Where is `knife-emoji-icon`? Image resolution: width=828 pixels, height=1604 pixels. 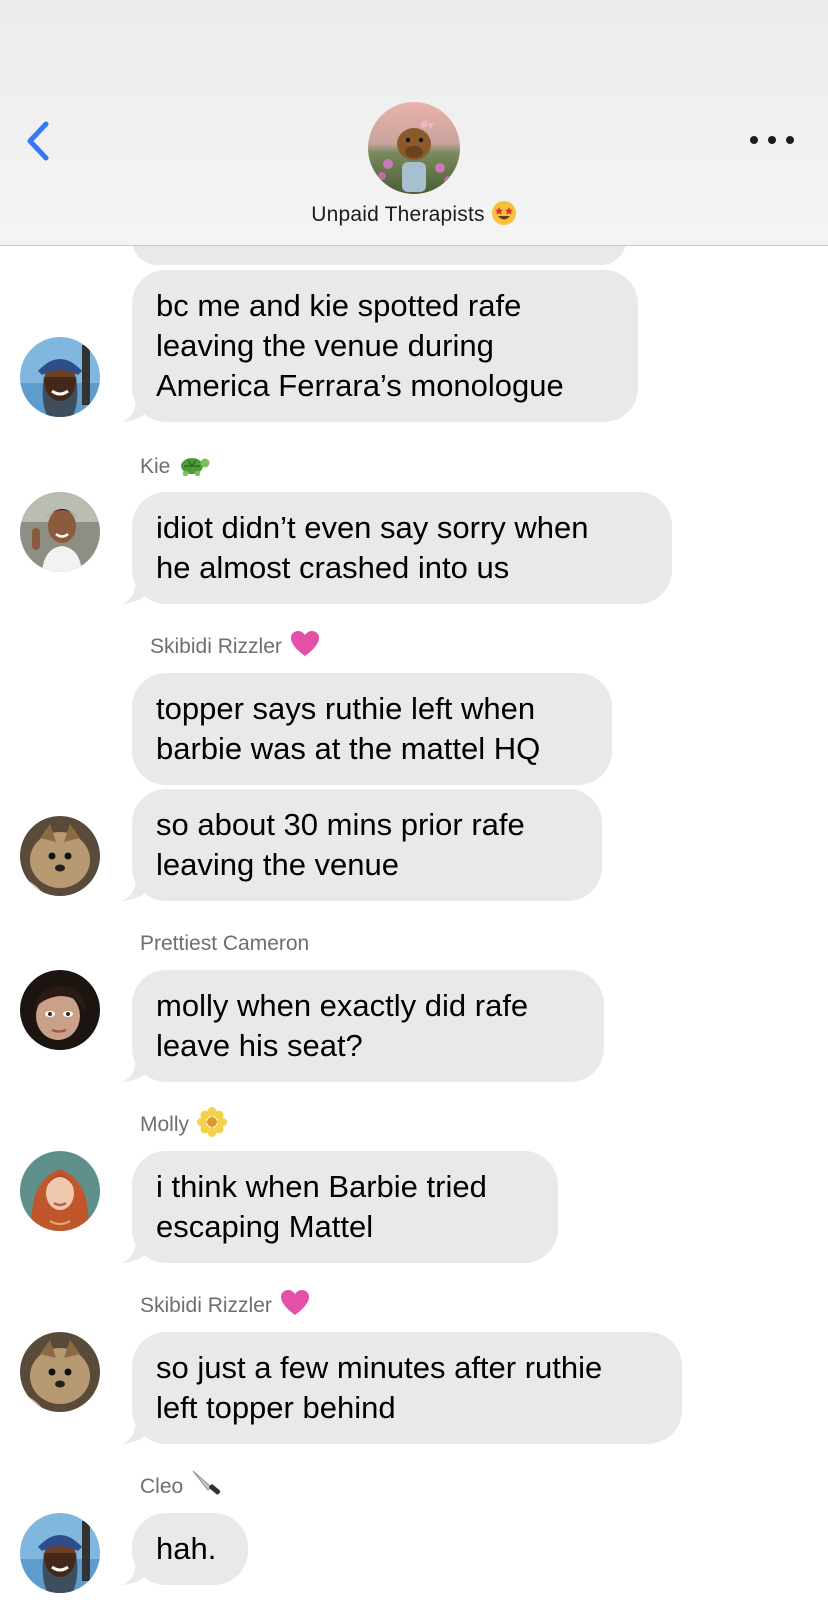 knife-emoji-icon is located at coordinates (207, 1487).